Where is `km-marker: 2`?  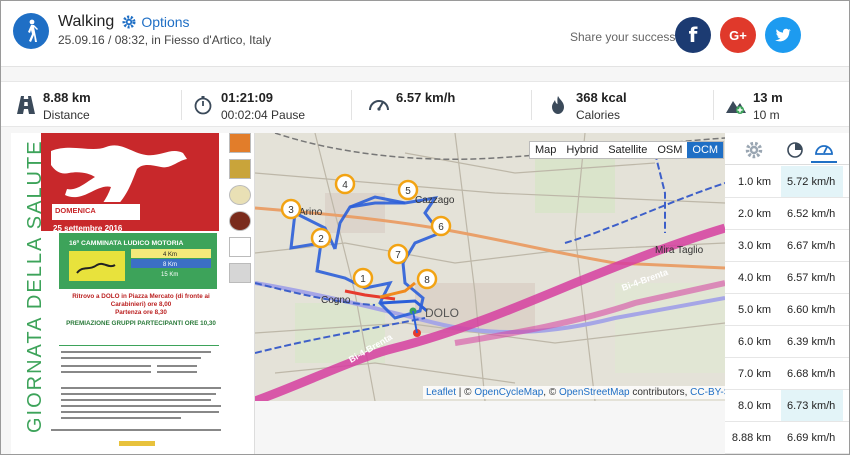 km-marker: 2 is located at coordinates (321, 238).